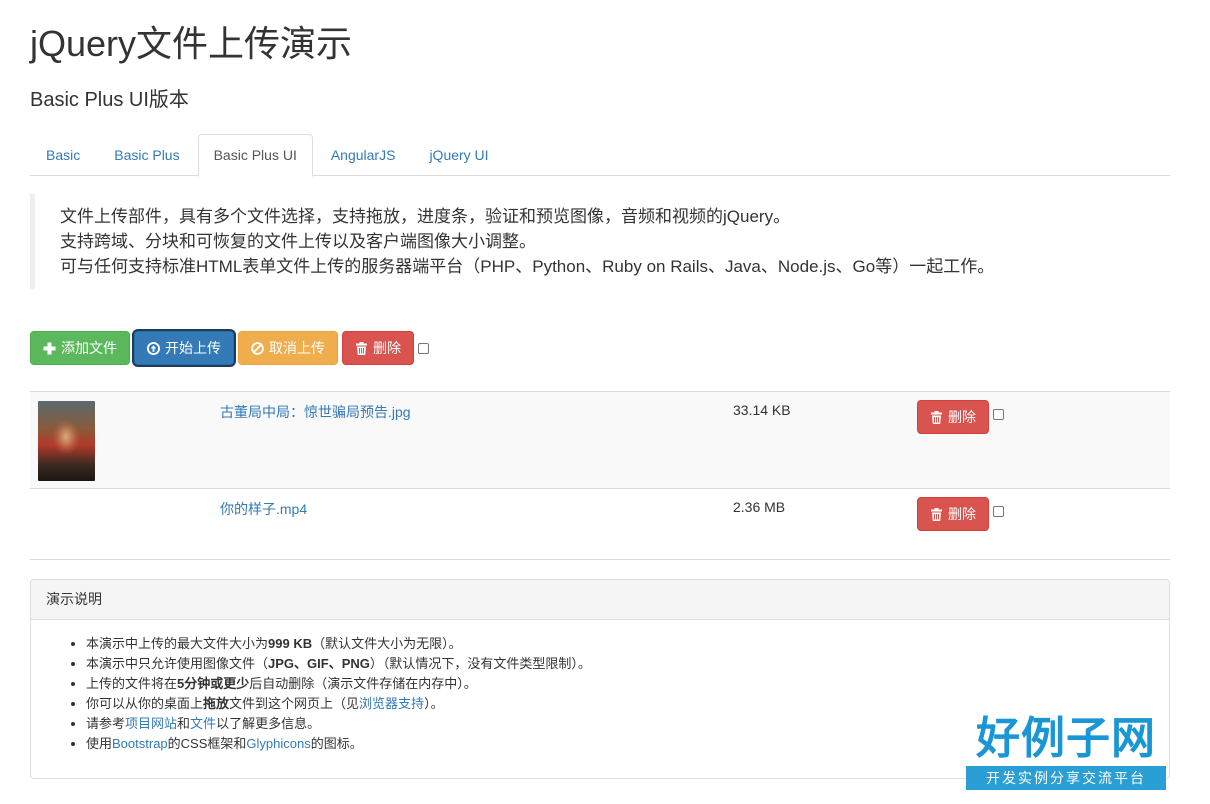  Describe the element at coordinates (762, 410) in the screenshot. I see `file-size: 33.14 KB` at that location.